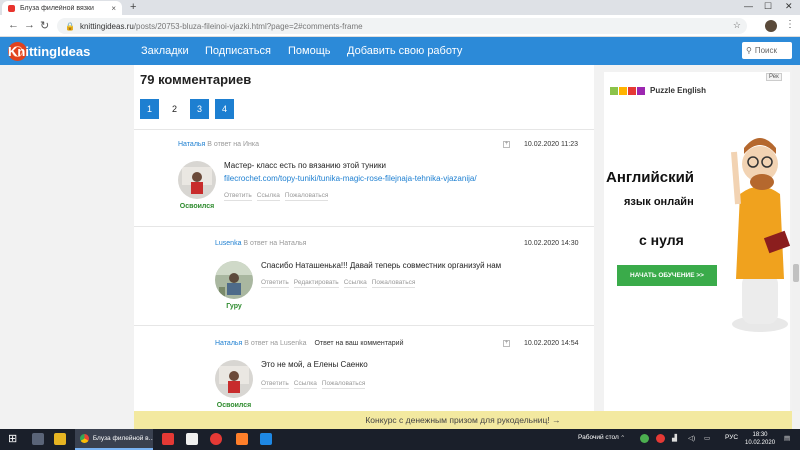 This screenshot has width=800, height=450. What do you see at coordinates (551, 144) in the screenshot?
I see `comment-date: 10.02.2020 11:23` at bounding box center [551, 144].